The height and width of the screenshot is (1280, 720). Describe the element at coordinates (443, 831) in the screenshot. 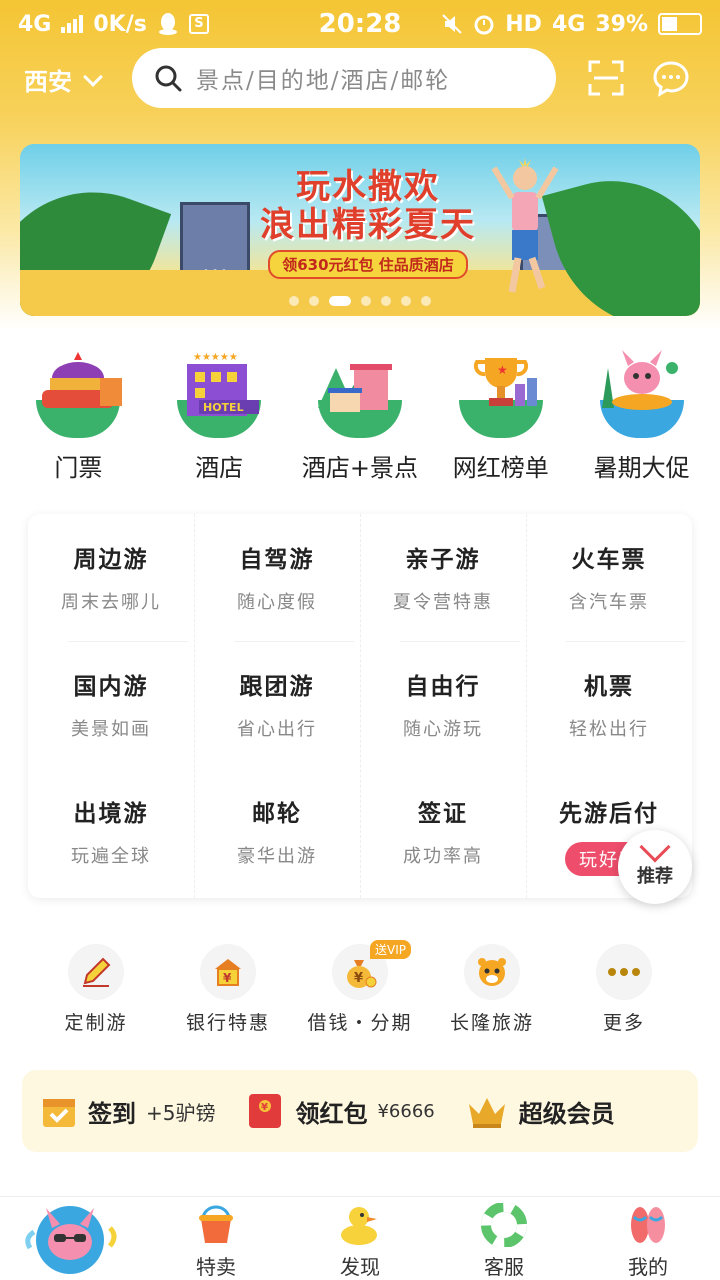

I see `grid-item-visa: 签证 成功率高` at that location.